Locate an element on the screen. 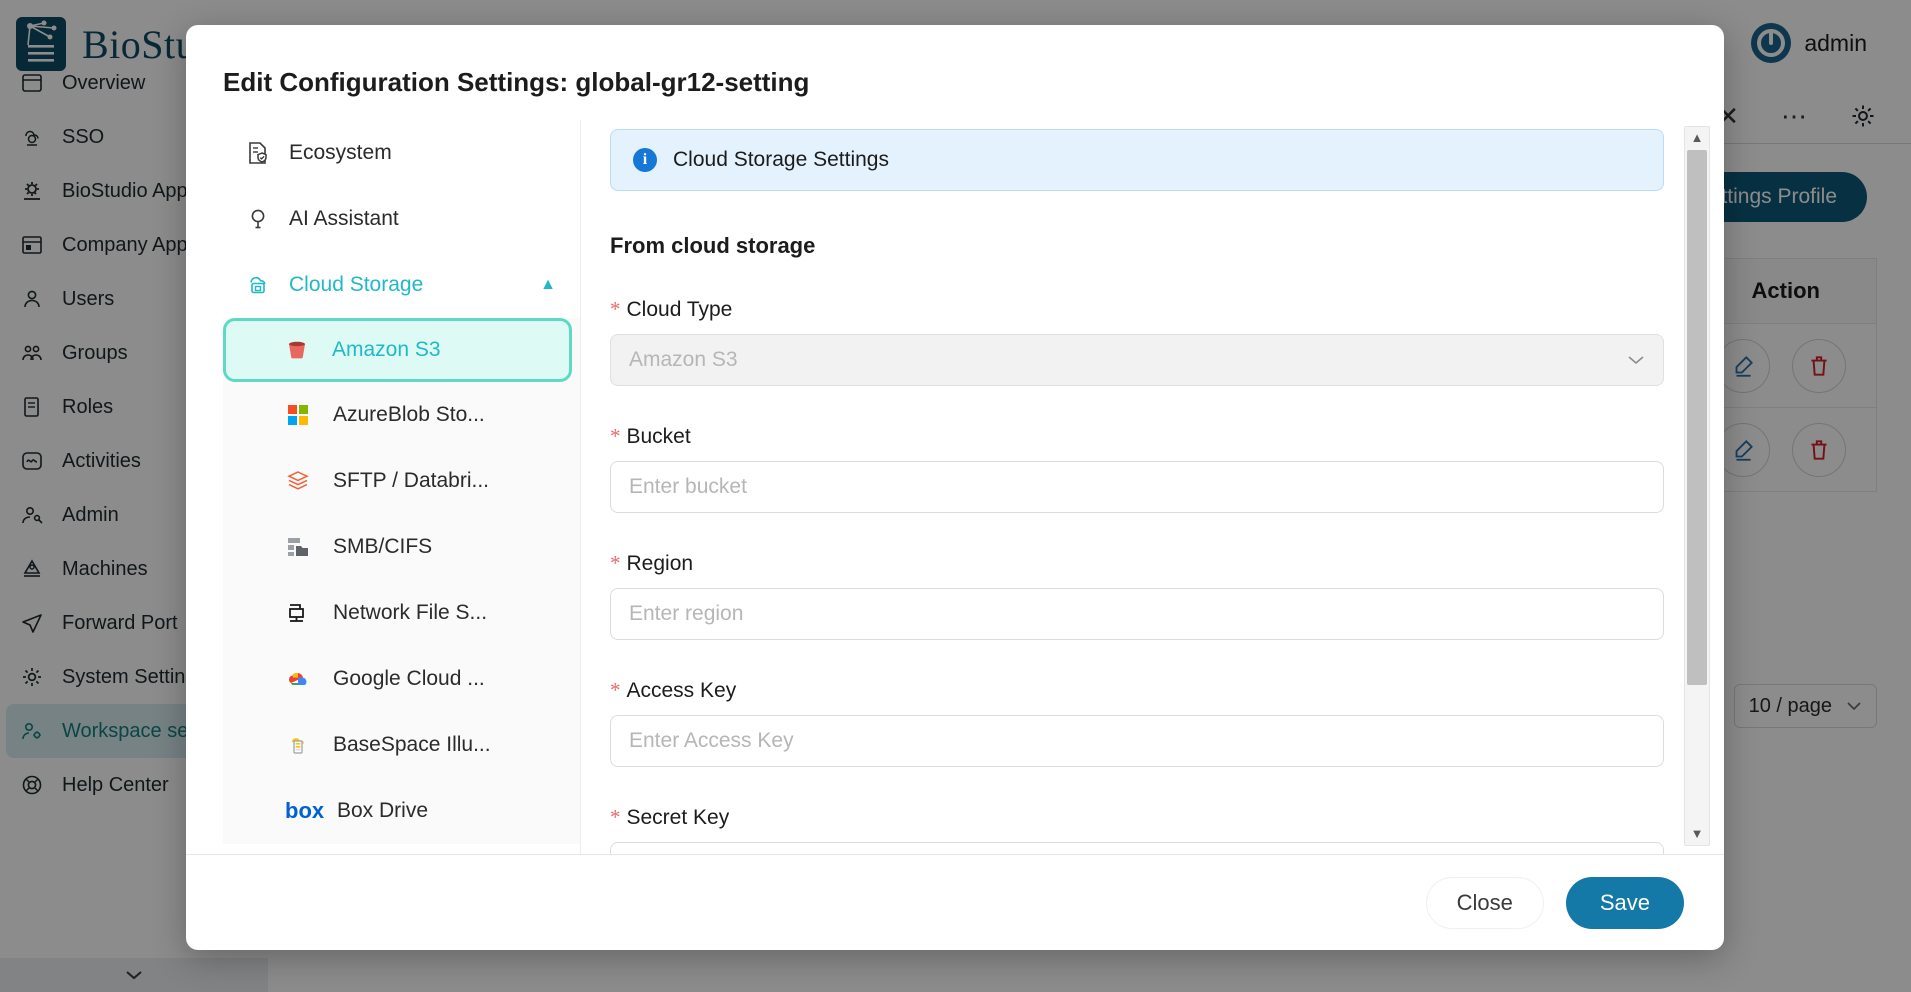 The image size is (1911, 992). field-label: * Region is located at coordinates (1137, 563).